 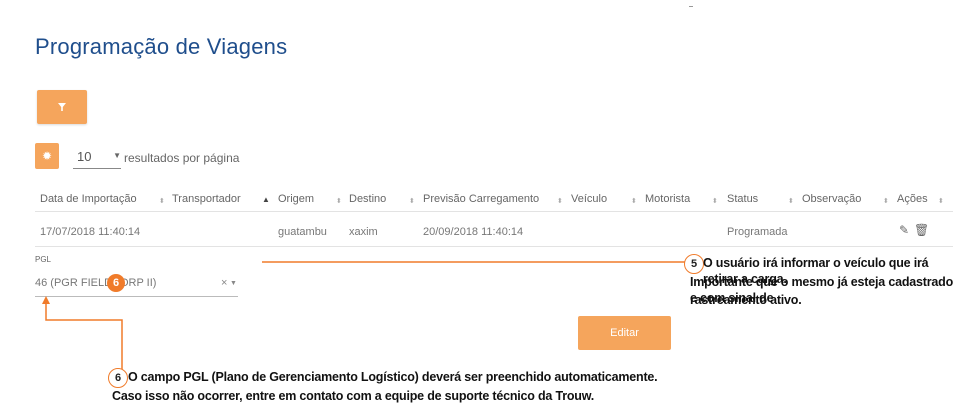 What do you see at coordinates (118, 378) in the screenshot?
I see `annotation-badge-6-note: 6` at bounding box center [118, 378].